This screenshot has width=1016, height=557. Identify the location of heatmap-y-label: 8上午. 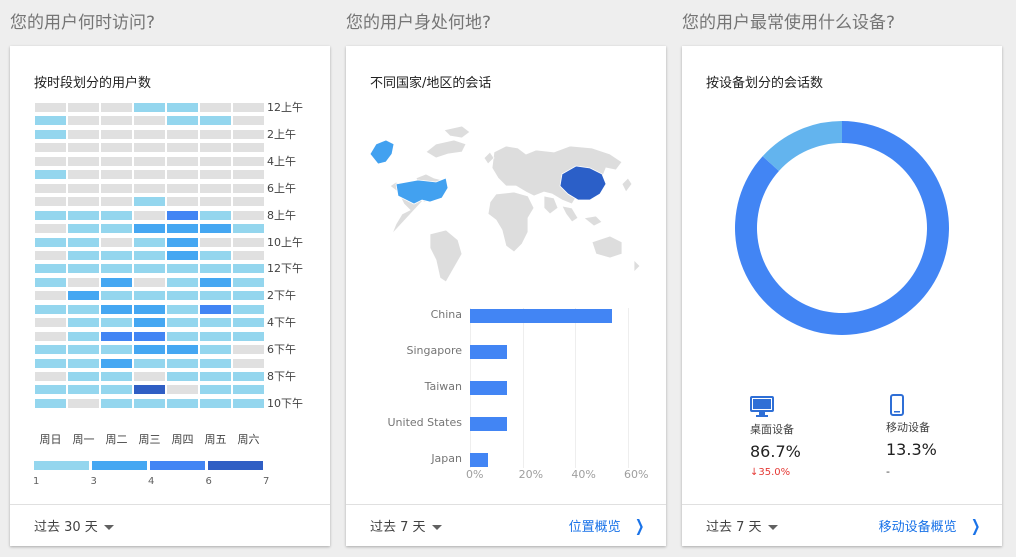
(281, 215).